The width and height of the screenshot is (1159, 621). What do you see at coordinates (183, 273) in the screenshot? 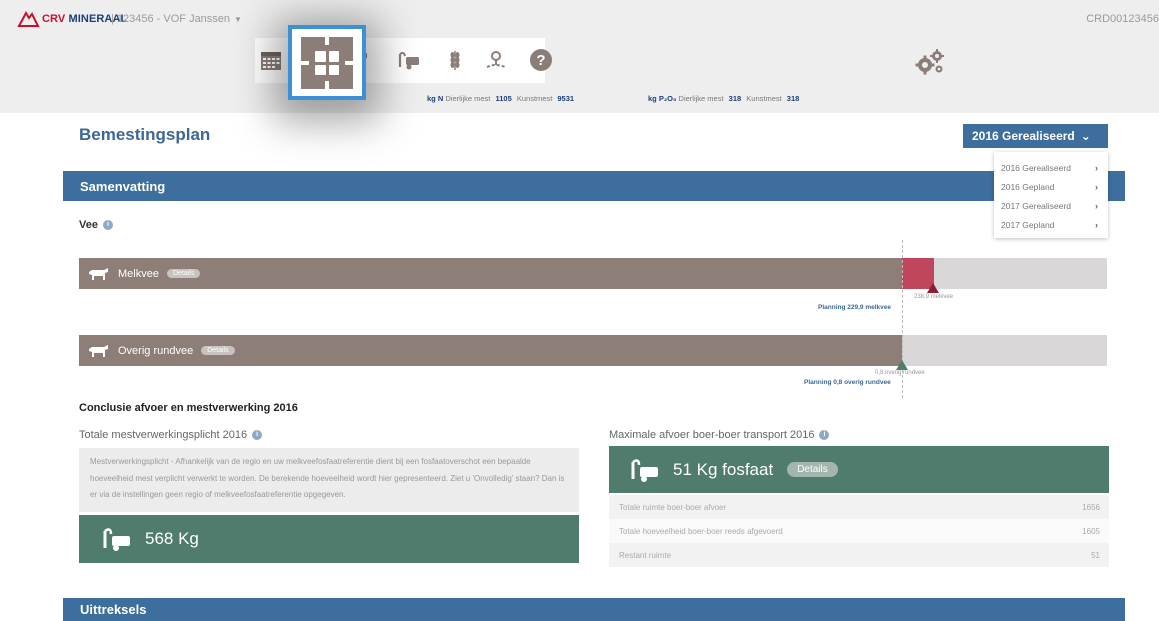
I see `melkvee-details-button: Details` at bounding box center [183, 273].